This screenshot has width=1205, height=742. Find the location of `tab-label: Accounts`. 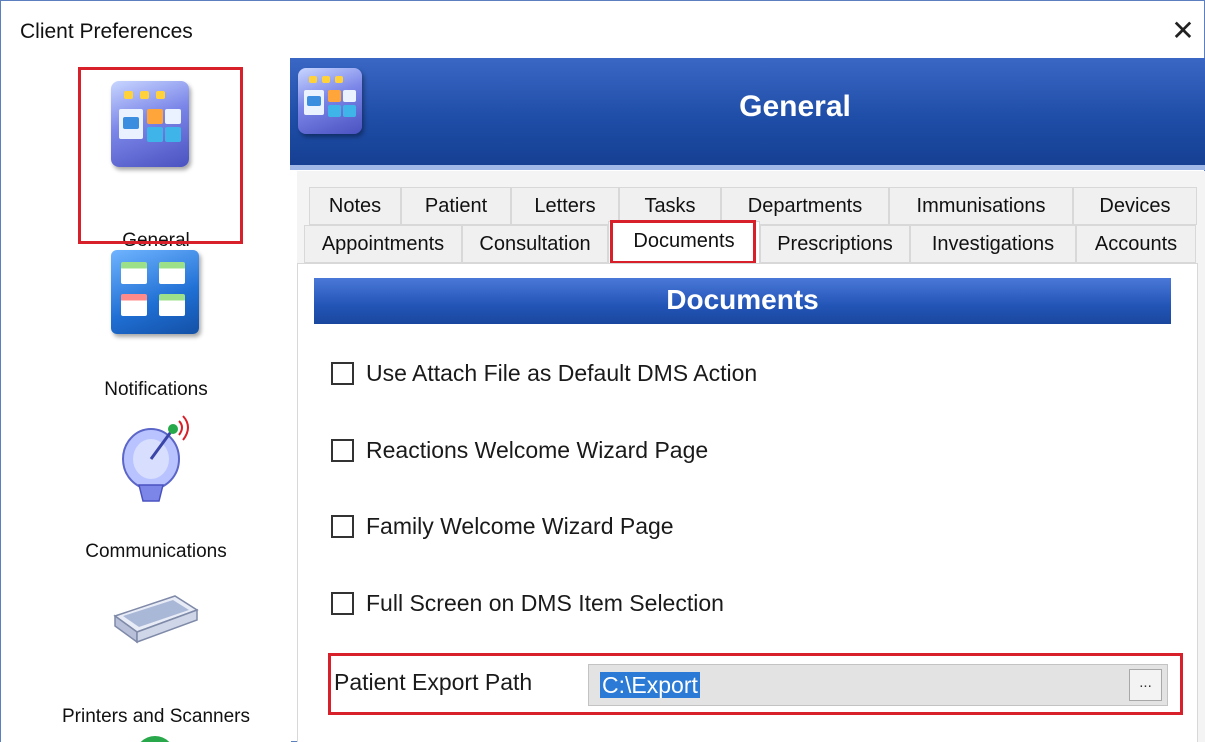

tab-label: Accounts is located at coordinates (1136, 244).